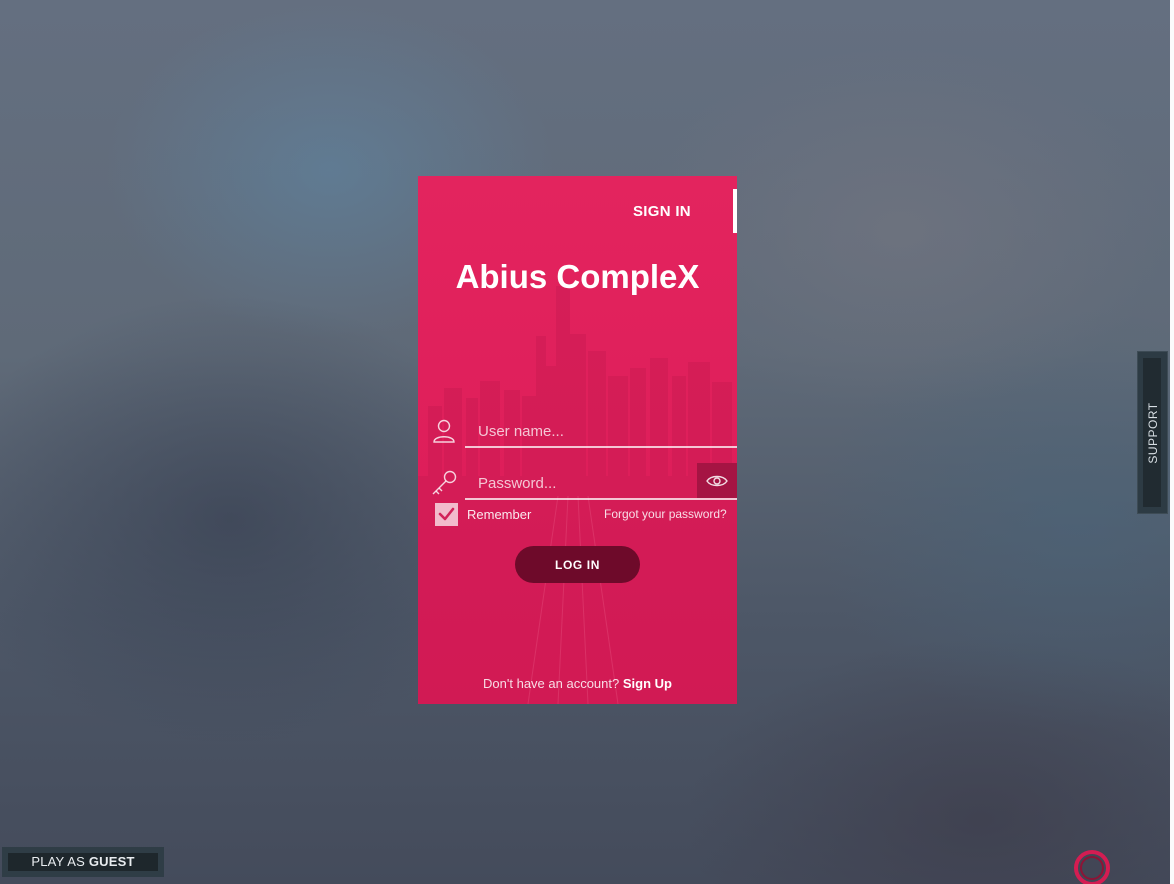 The image size is (1174, 884). What do you see at coordinates (665, 514) in the screenshot?
I see `forgot-password-link: Forgot your password?` at bounding box center [665, 514].